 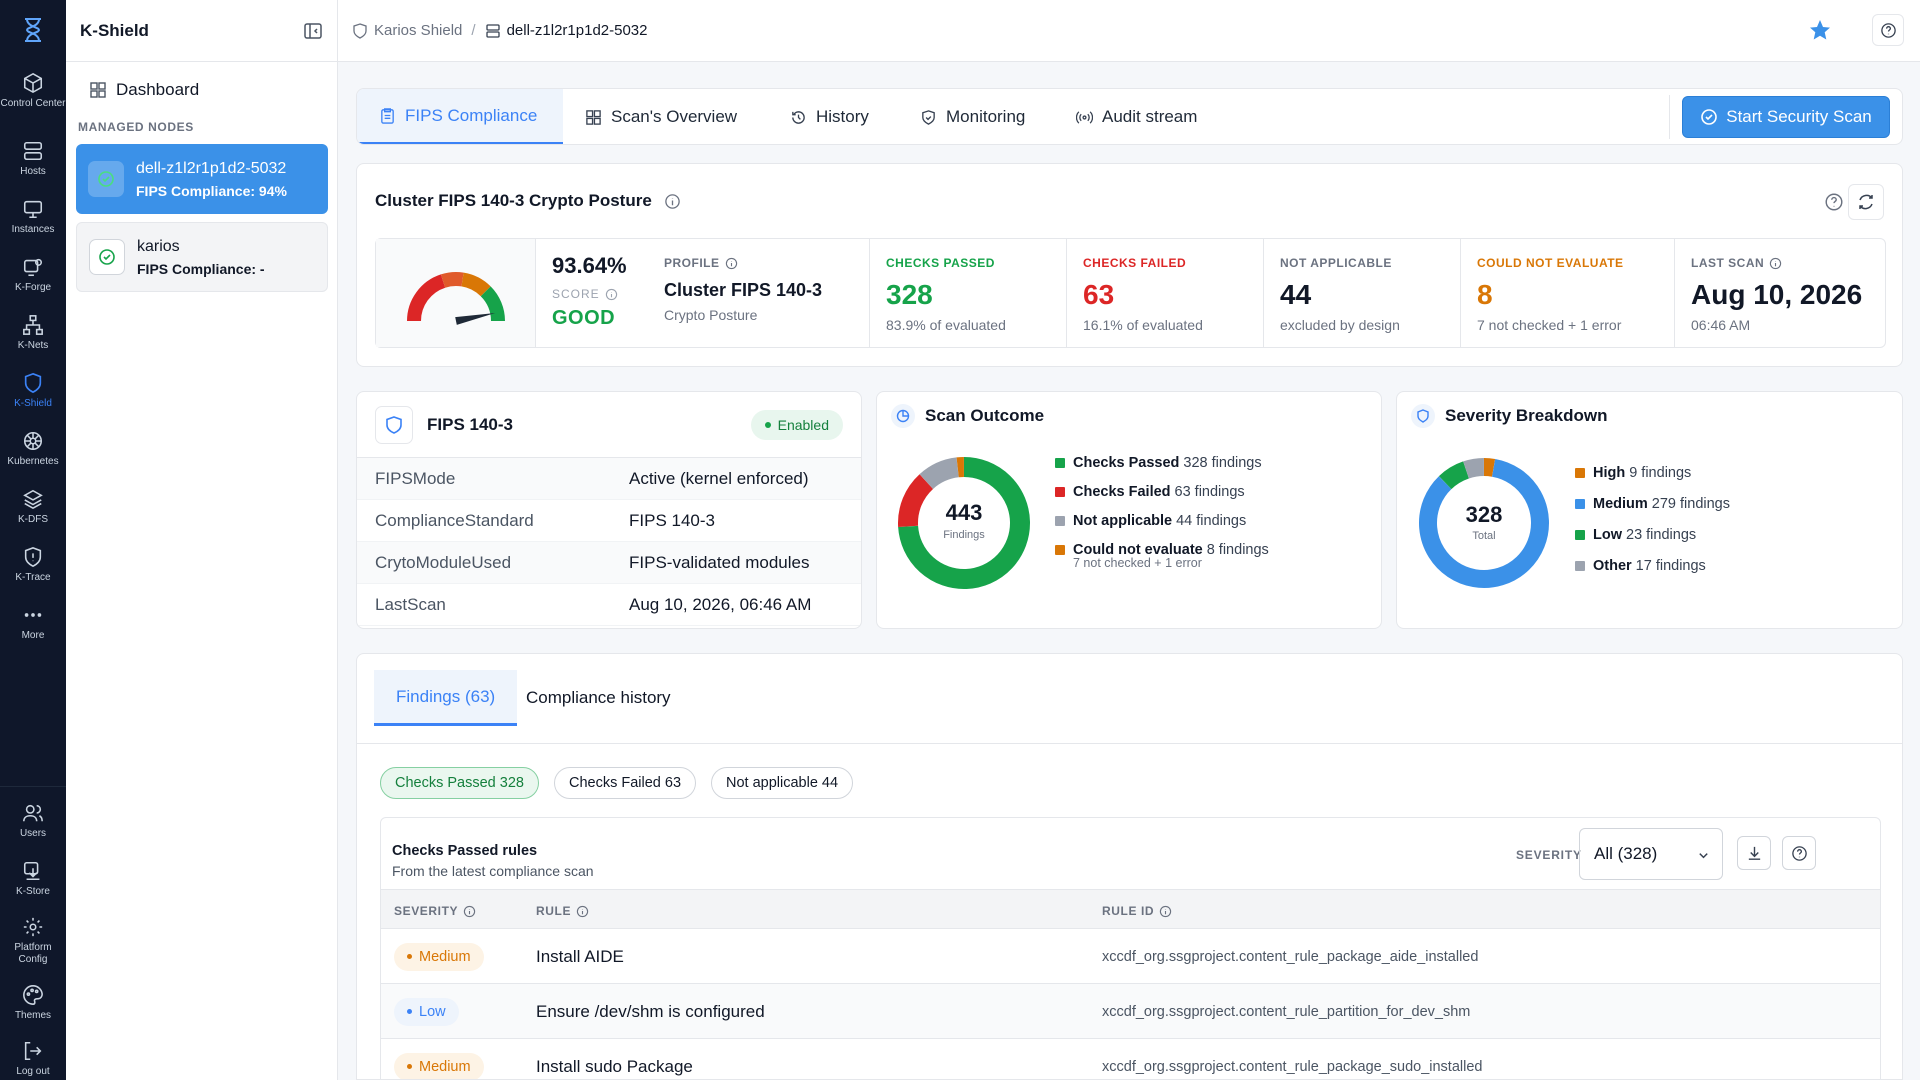 What do you see at coordinates (33, 333) in the screenshot?
I see `rail-item-k-nets: K-Nets` at bounding box center [33, 333].